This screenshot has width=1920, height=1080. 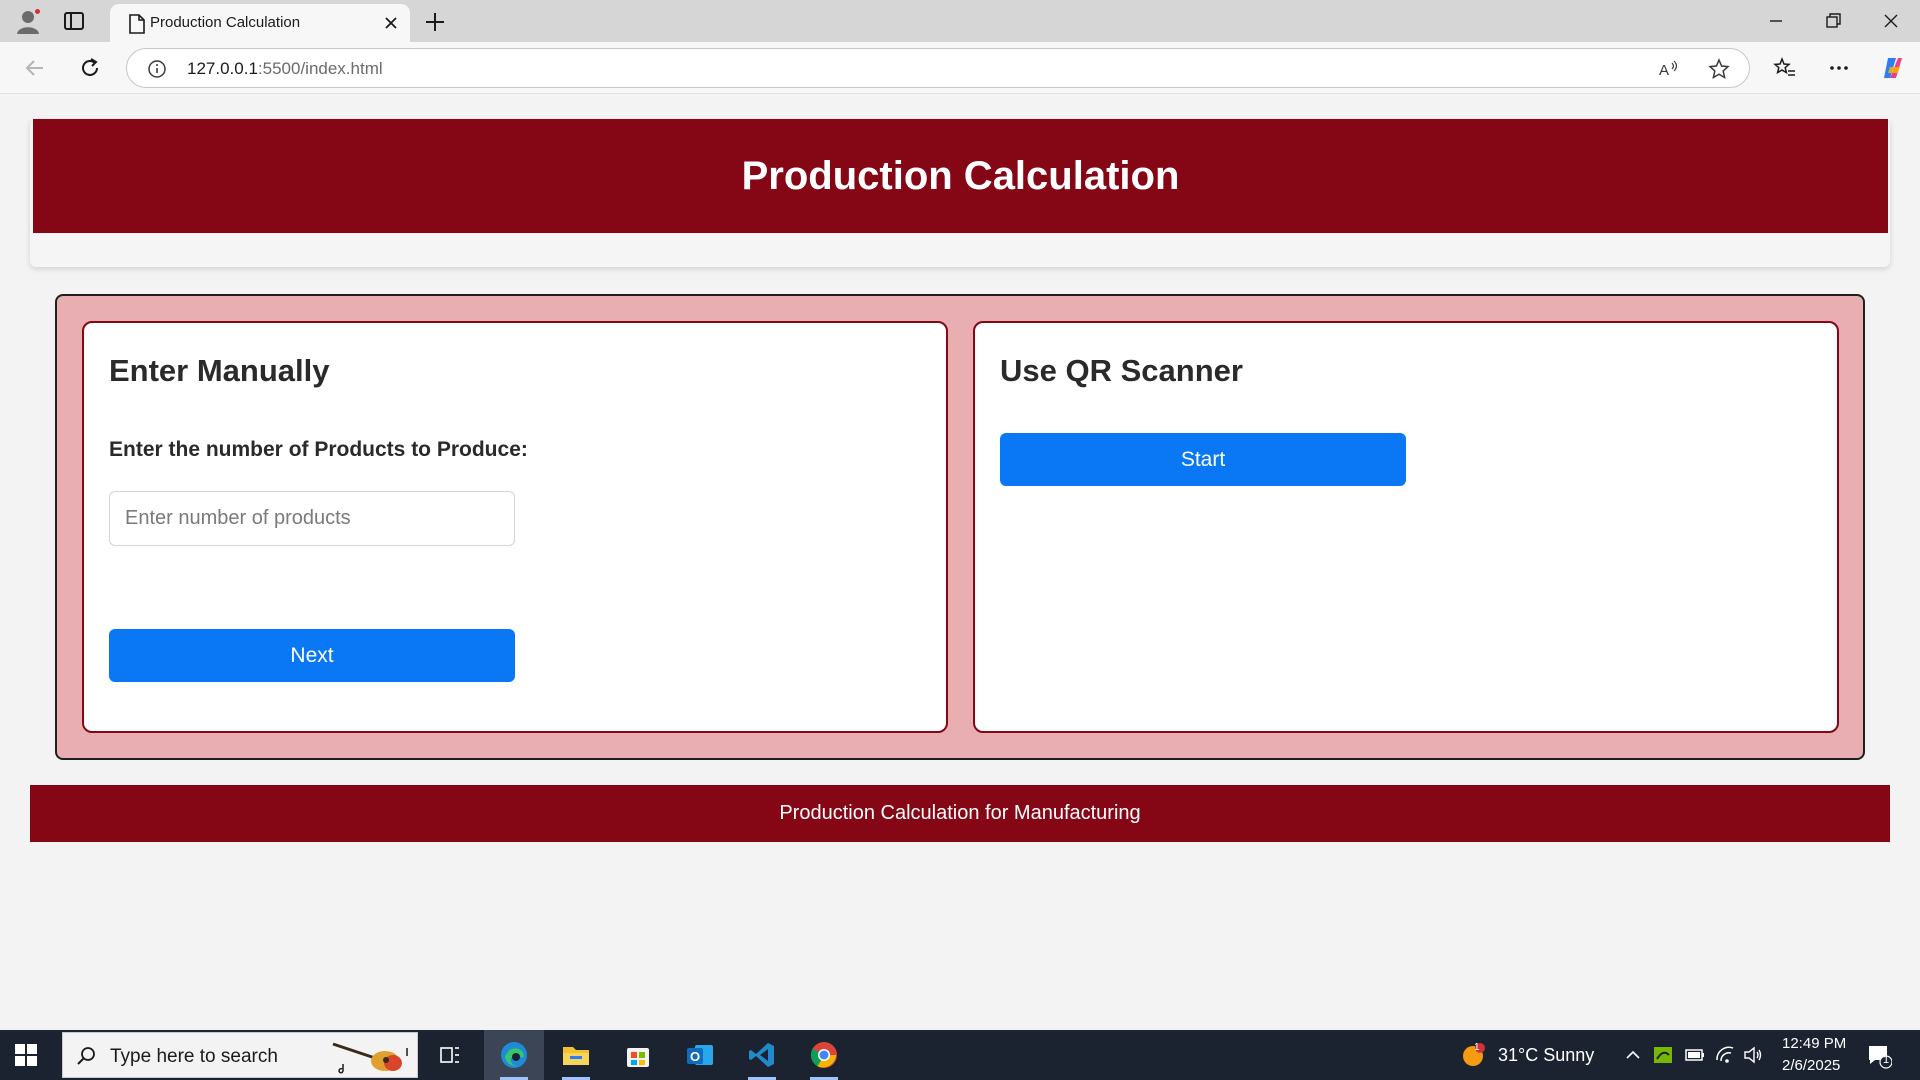 I want to click on url-bar: 127.0.0.1:5500/index.html A, so click(x=938, y=68).